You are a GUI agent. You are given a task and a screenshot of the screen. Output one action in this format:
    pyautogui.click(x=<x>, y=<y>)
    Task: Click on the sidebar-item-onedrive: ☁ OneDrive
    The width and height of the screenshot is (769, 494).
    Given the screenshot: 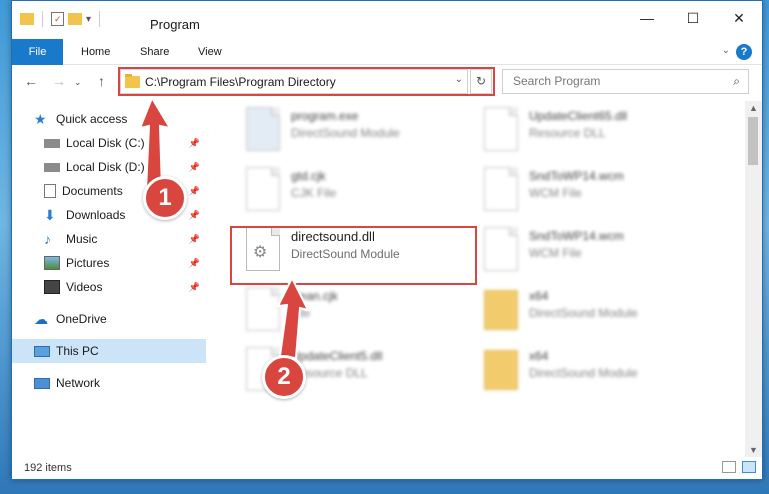 What is the action you would take?
    pyautogui.click(x=109, y=319)
    